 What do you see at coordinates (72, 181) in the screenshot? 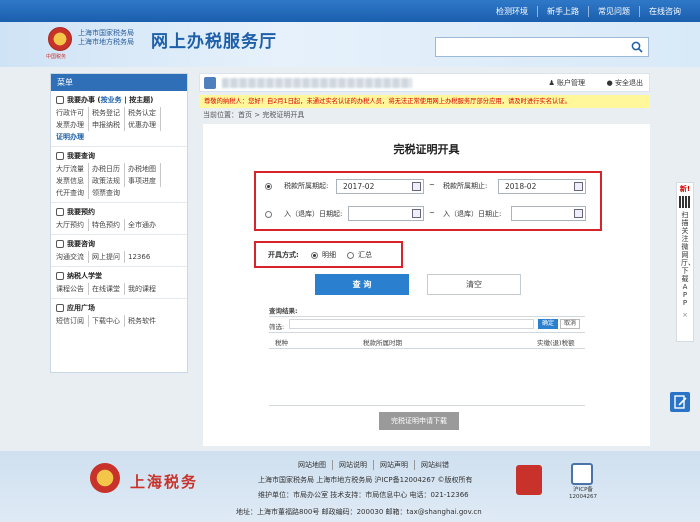
I see `sidebar-link: 发票信息` at bounding box center [72, 181].